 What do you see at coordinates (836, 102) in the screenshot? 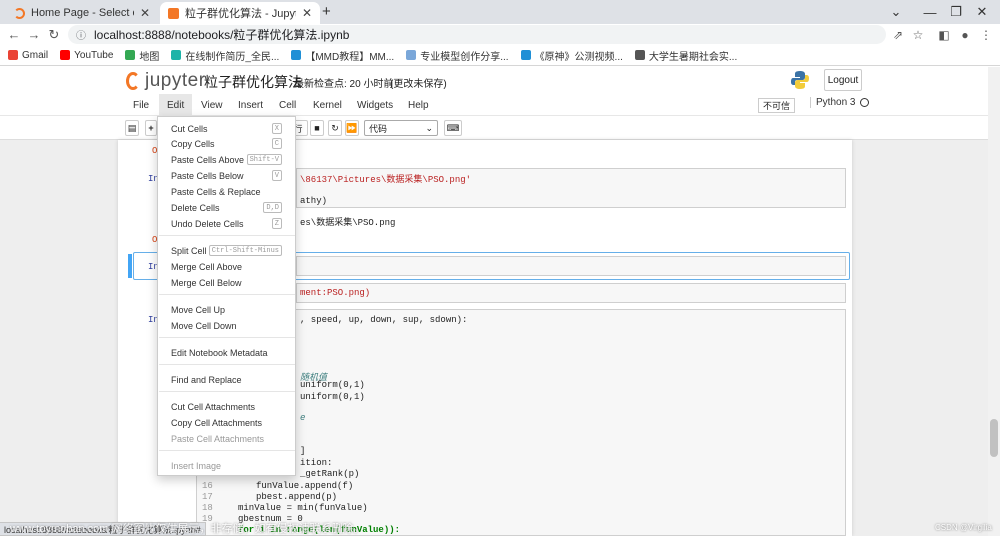
I see `kernel-name: Python 3` at bounding box center [836, 102].